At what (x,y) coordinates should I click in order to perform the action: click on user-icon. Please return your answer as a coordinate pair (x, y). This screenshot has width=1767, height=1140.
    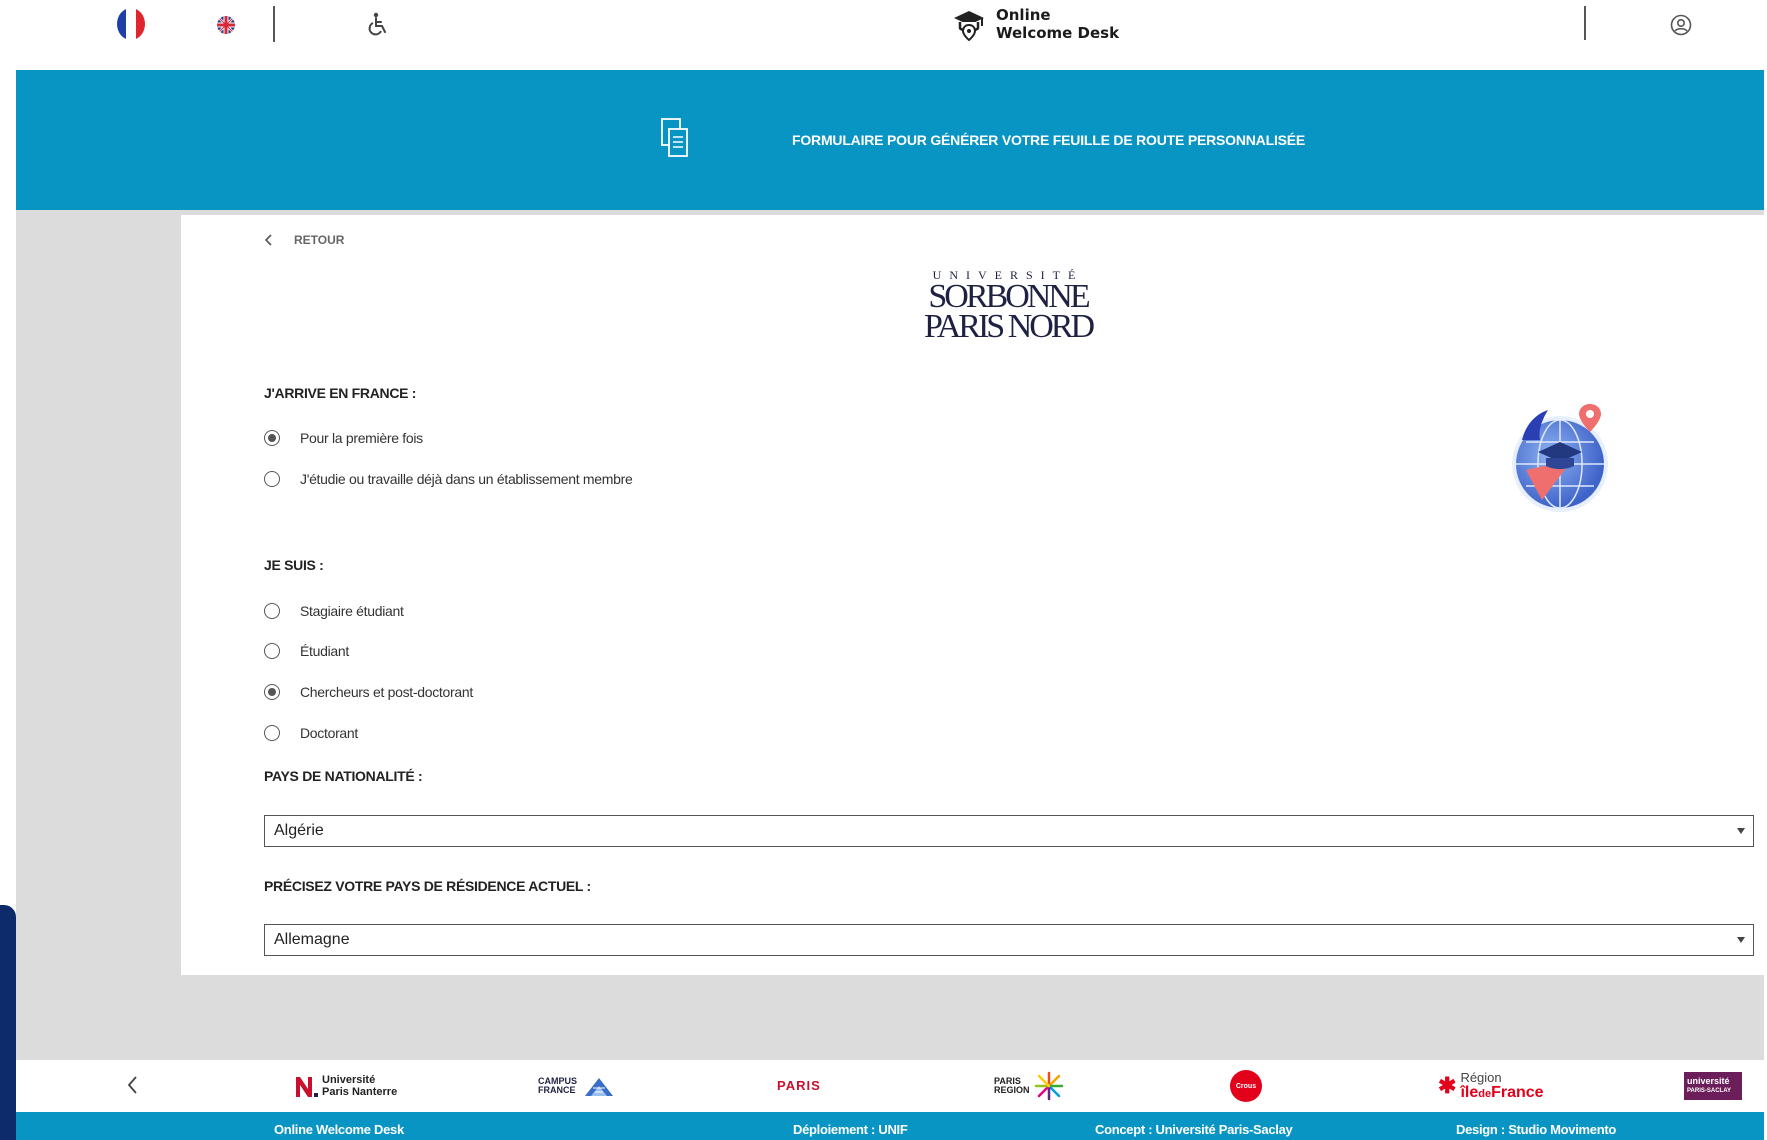
    Looking at the image, I should click on (1681, 25).